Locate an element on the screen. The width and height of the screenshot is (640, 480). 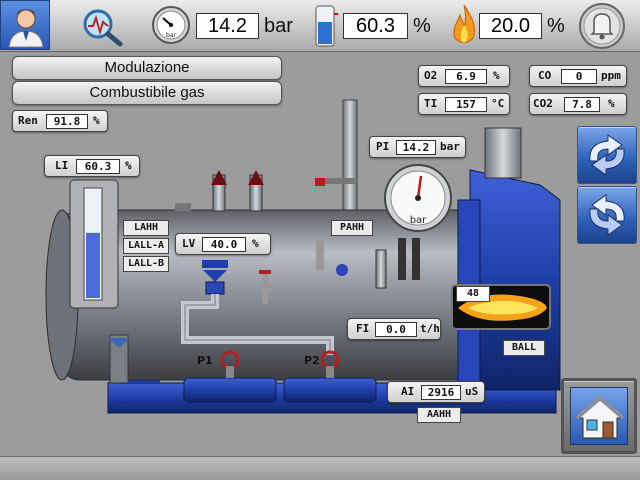
pi-value: 14.2 is located at coordinates (416, 147).